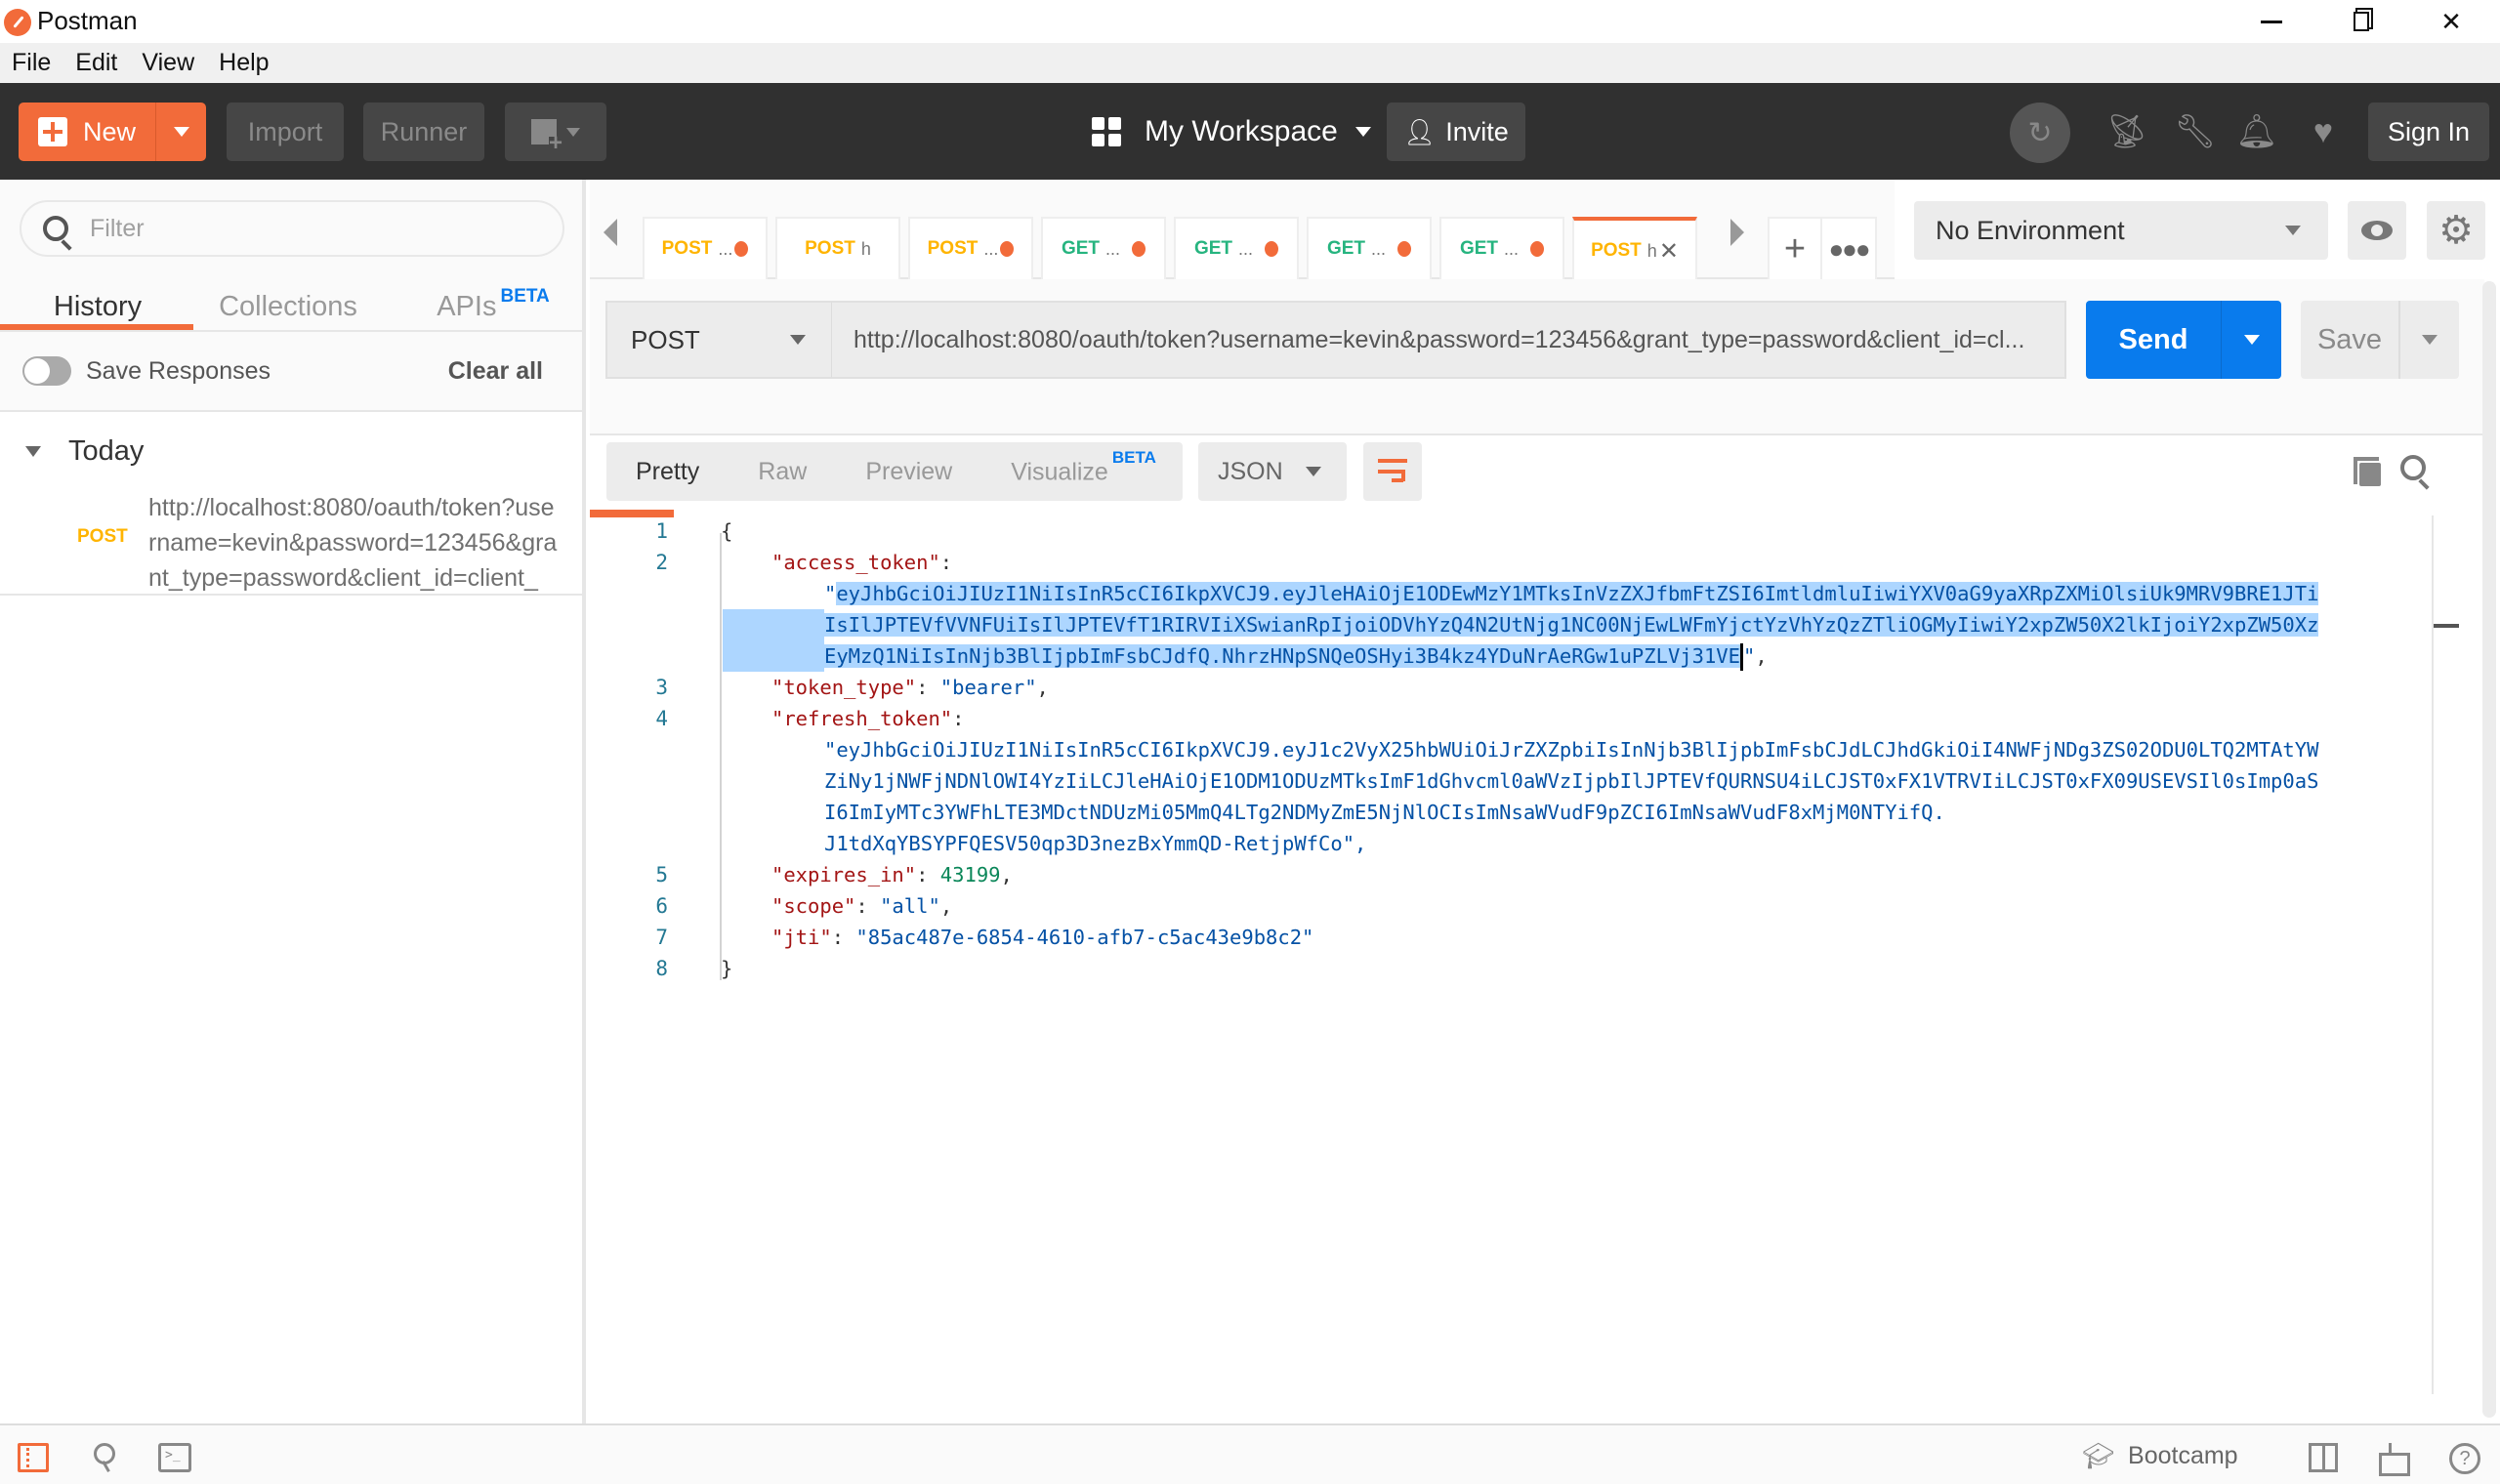  I want to click on response-toolbar: Pretty Raw Preview VisualizeBETA JSON, so click(1537, 476).